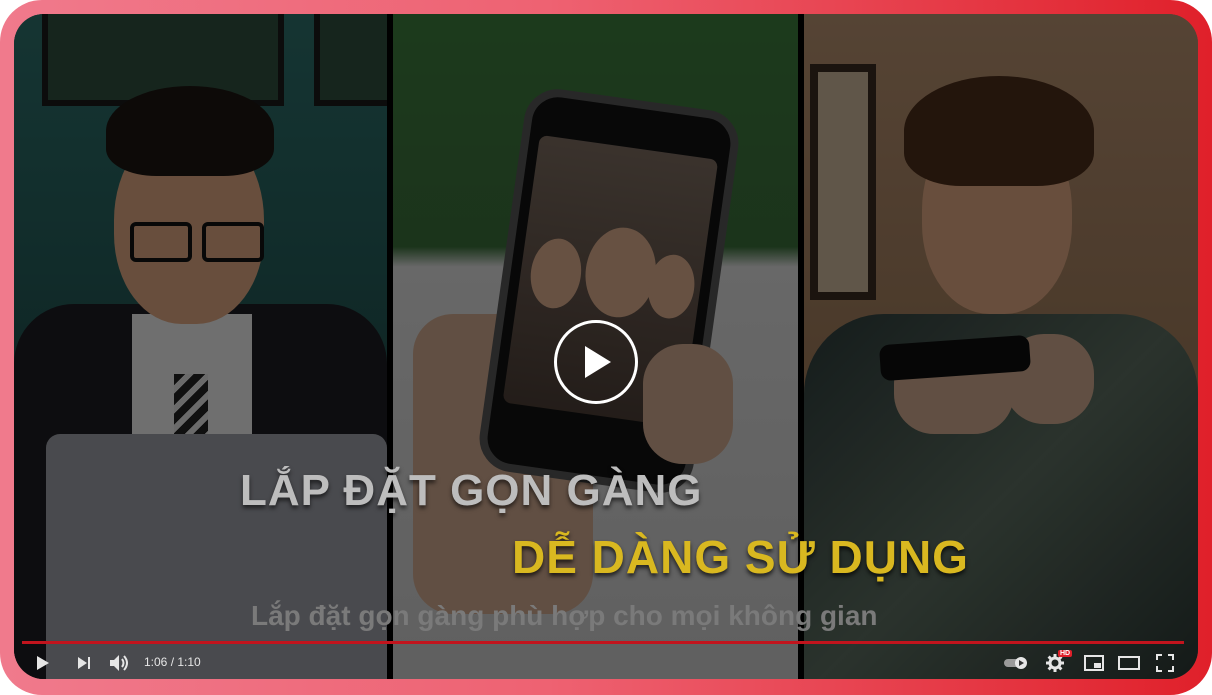 The height and width of the screenshot is (695, 1212). I want to click on hd-badge: HD, so click(1065, 653).